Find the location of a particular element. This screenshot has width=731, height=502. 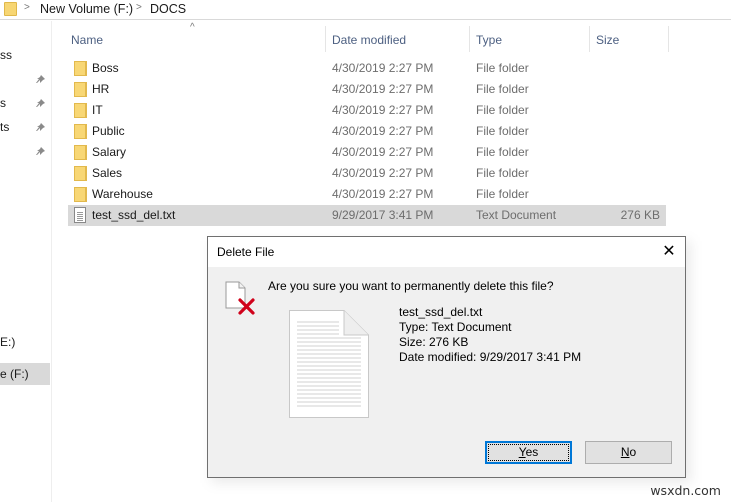

file-name: IT is located at coordinates (97, 110).